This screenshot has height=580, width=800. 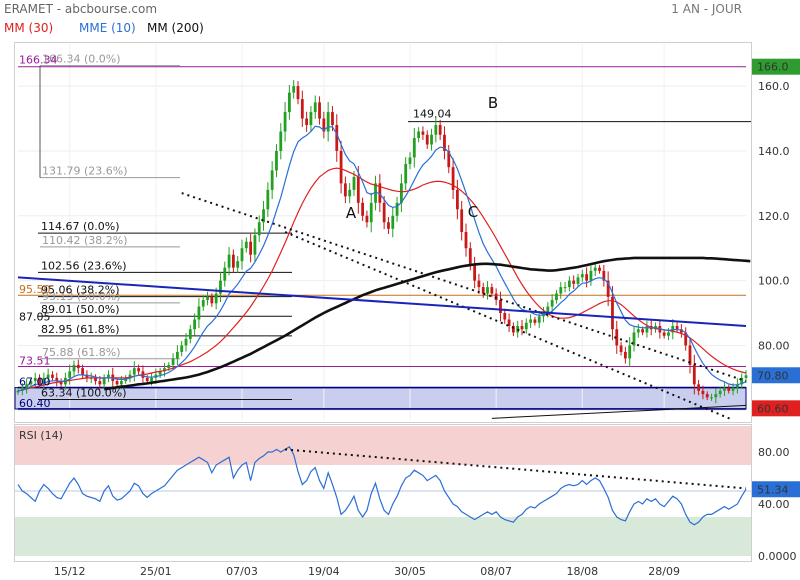 I want to click on x-tick-label: 25/01, so click(x=156, y=571).